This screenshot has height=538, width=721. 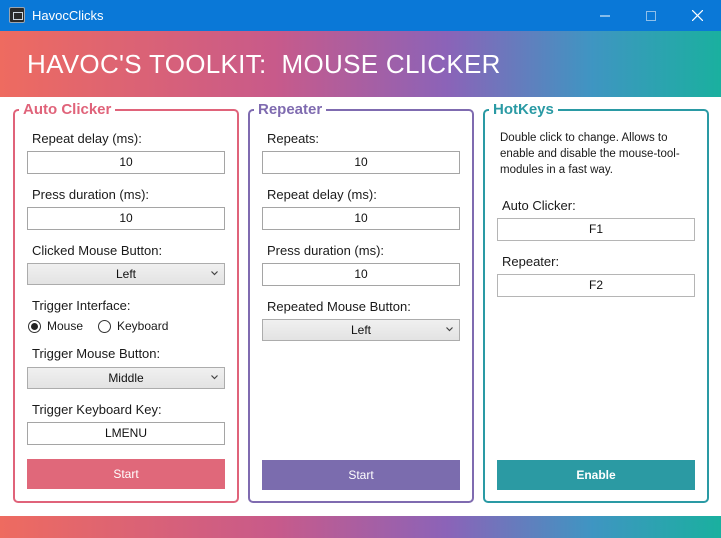 I want to click on maximize-button, so click(x=651, y=15).